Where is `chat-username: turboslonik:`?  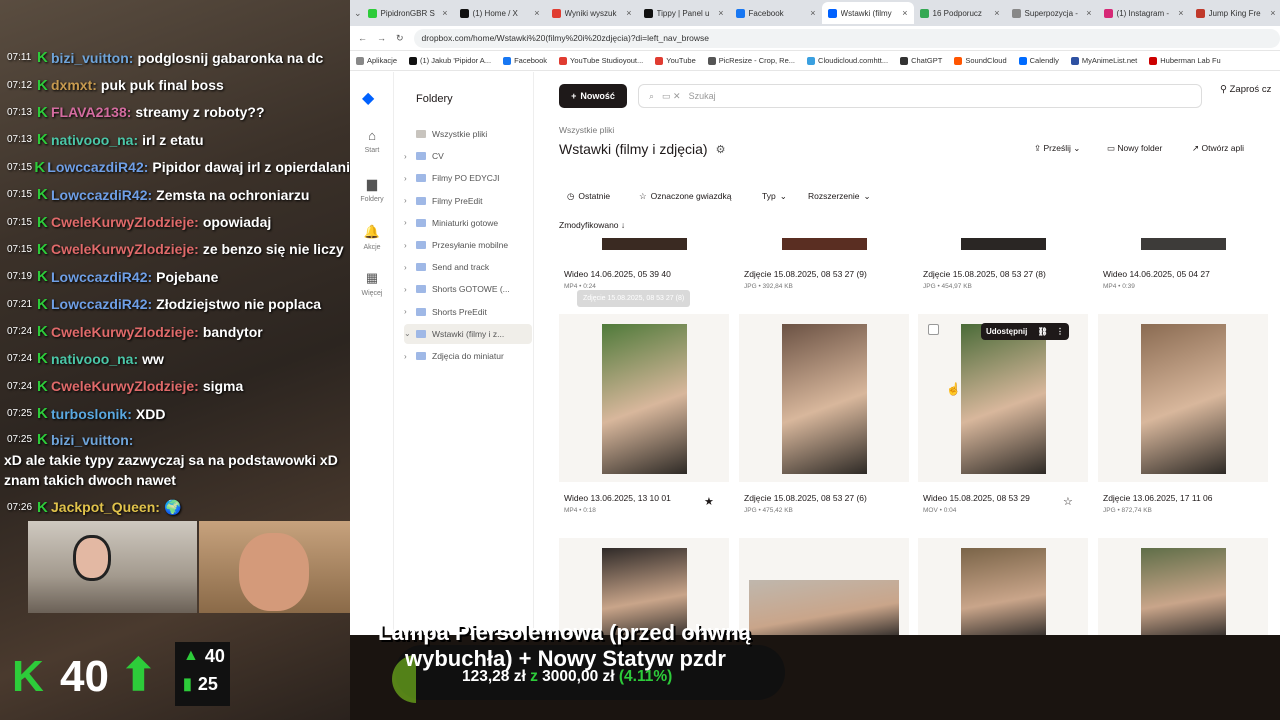 chat-username: turboslonik: is located at coordinates (91, 414).